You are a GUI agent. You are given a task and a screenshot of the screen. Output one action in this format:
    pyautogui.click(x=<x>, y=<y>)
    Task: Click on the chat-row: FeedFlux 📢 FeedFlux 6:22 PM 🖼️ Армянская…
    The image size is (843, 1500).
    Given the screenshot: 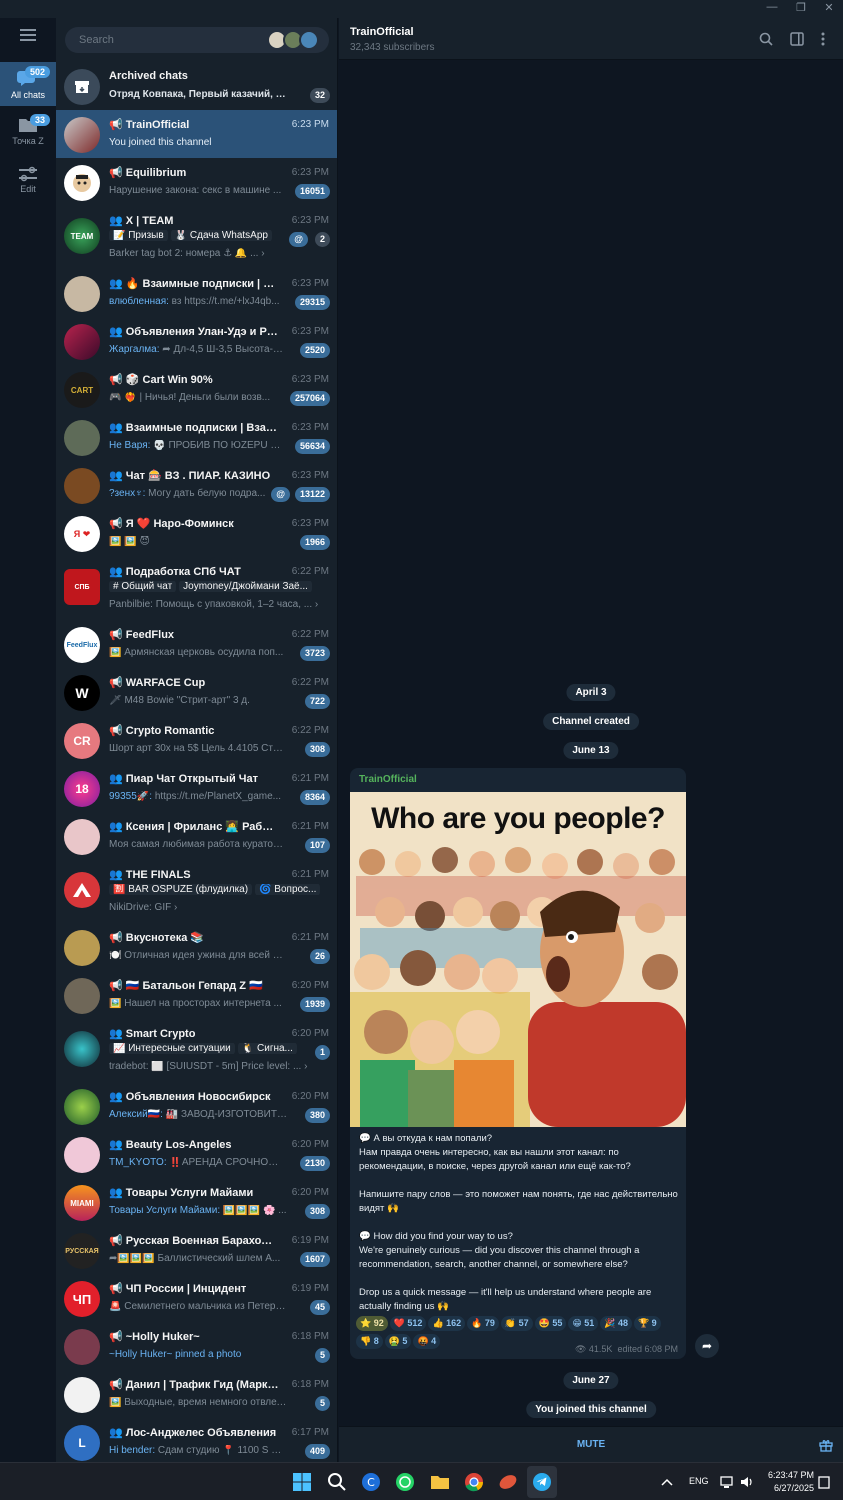 What is the action you would take?
    pyautogui.click(x=196, y=644)
    